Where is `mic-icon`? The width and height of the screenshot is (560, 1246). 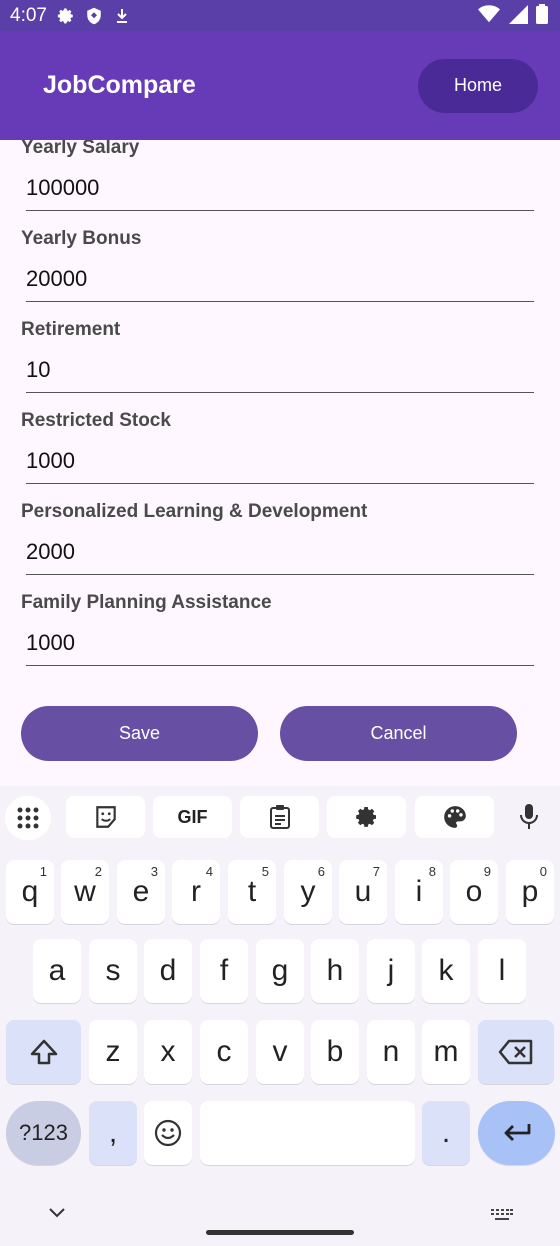
mic-icon is located at coordinates (529, 817).